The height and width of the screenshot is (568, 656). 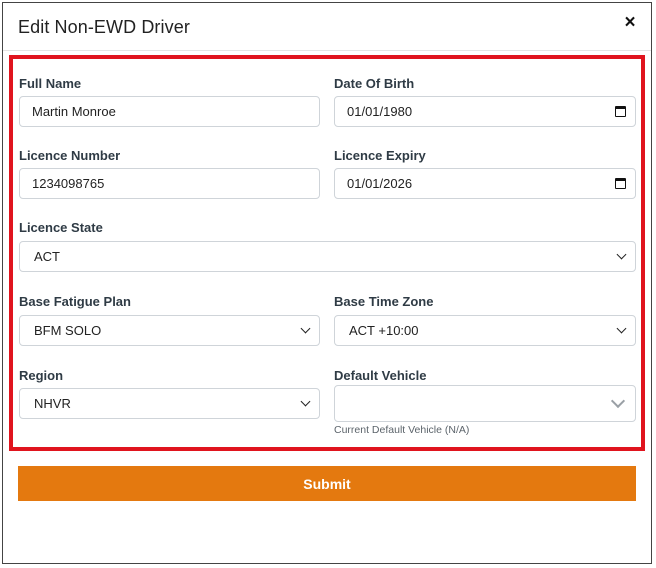 I want to click on licence-expiry-value: 01/01/2026, so click(x=380, y=183).